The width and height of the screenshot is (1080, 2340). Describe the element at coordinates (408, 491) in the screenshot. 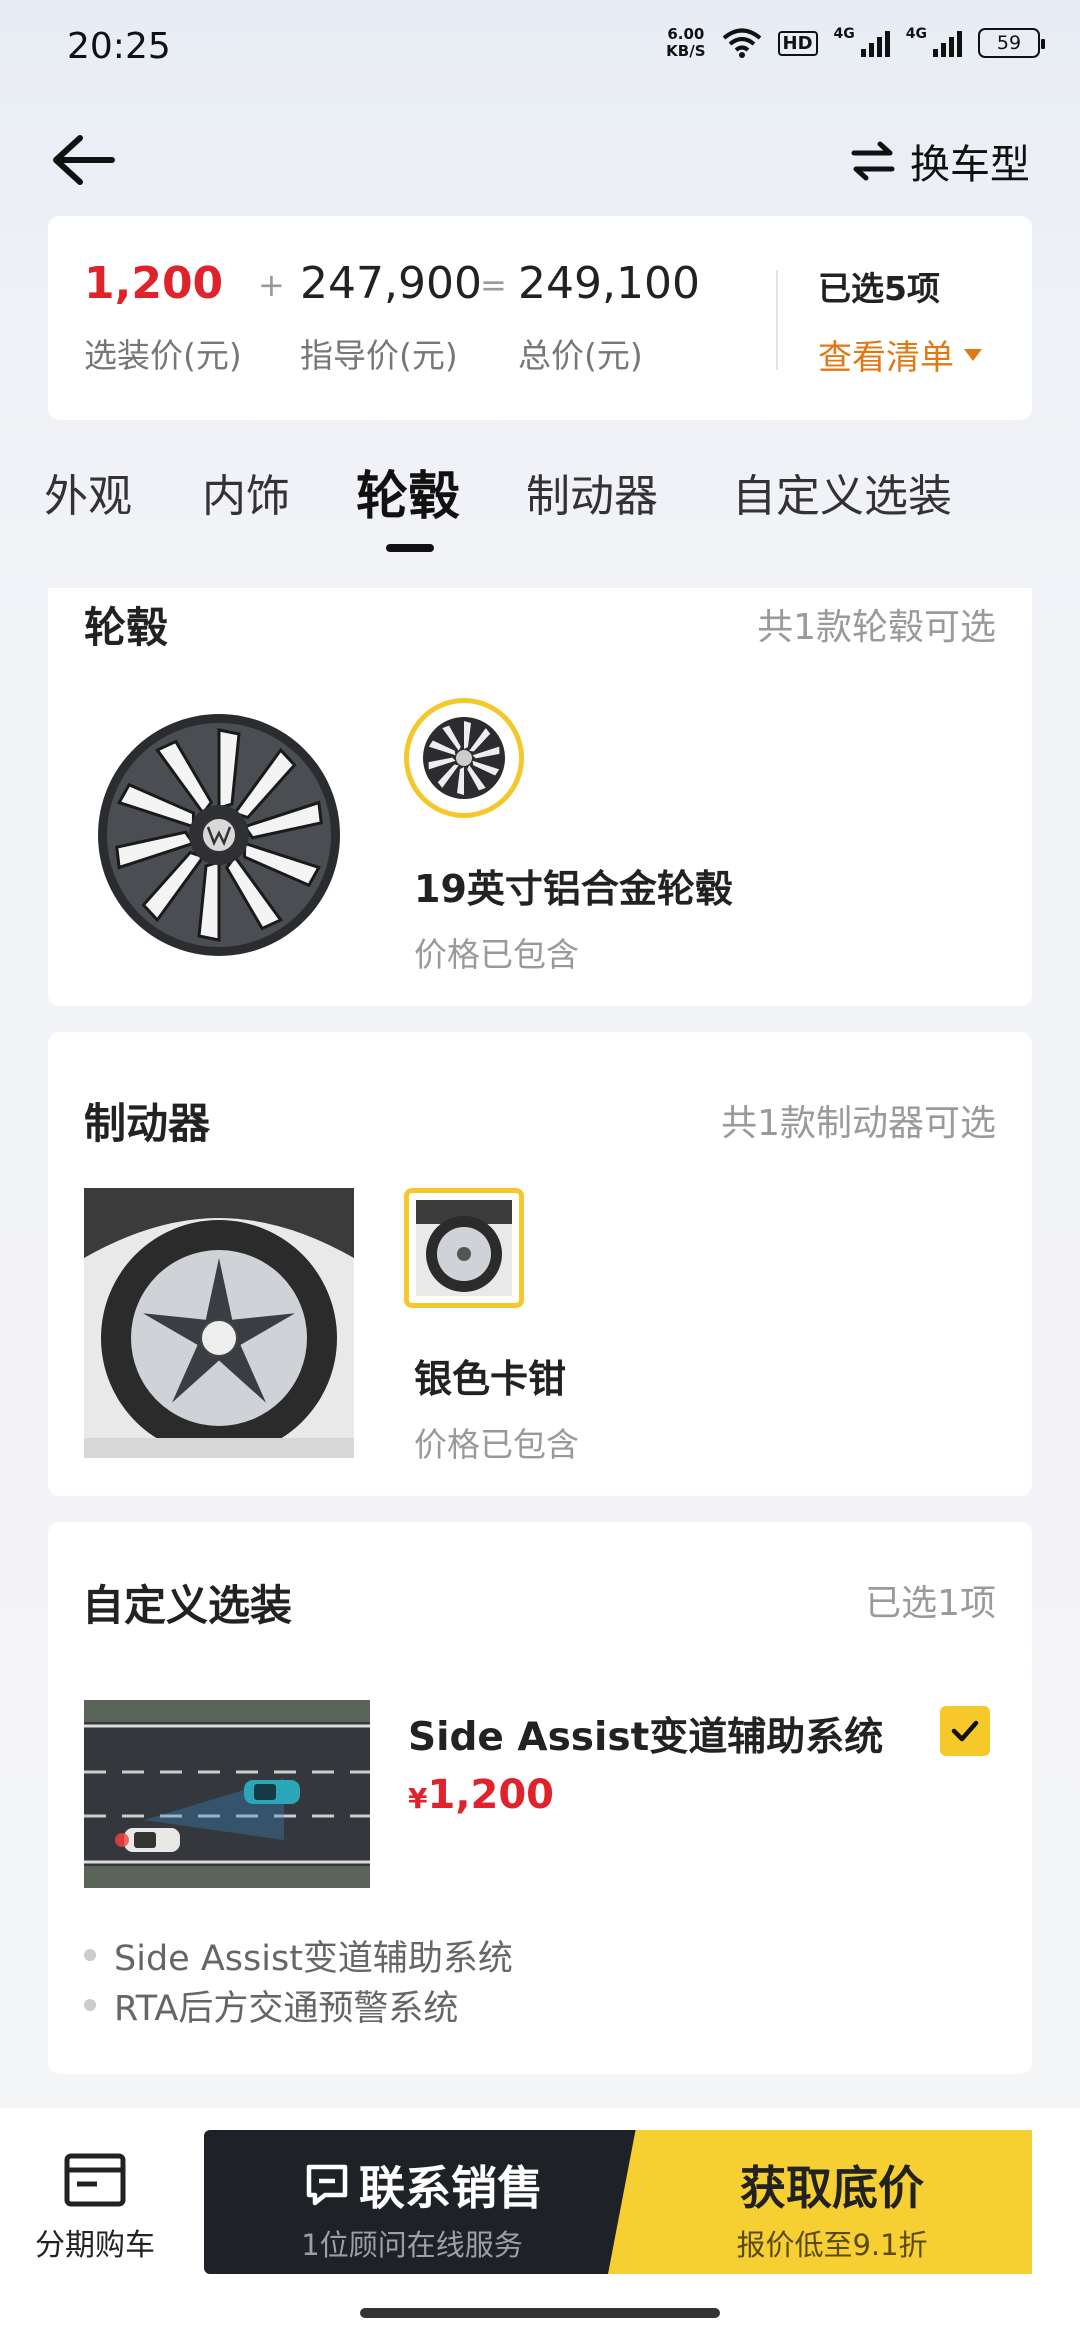

I see `tab-wheels: 轮毂` at that location.